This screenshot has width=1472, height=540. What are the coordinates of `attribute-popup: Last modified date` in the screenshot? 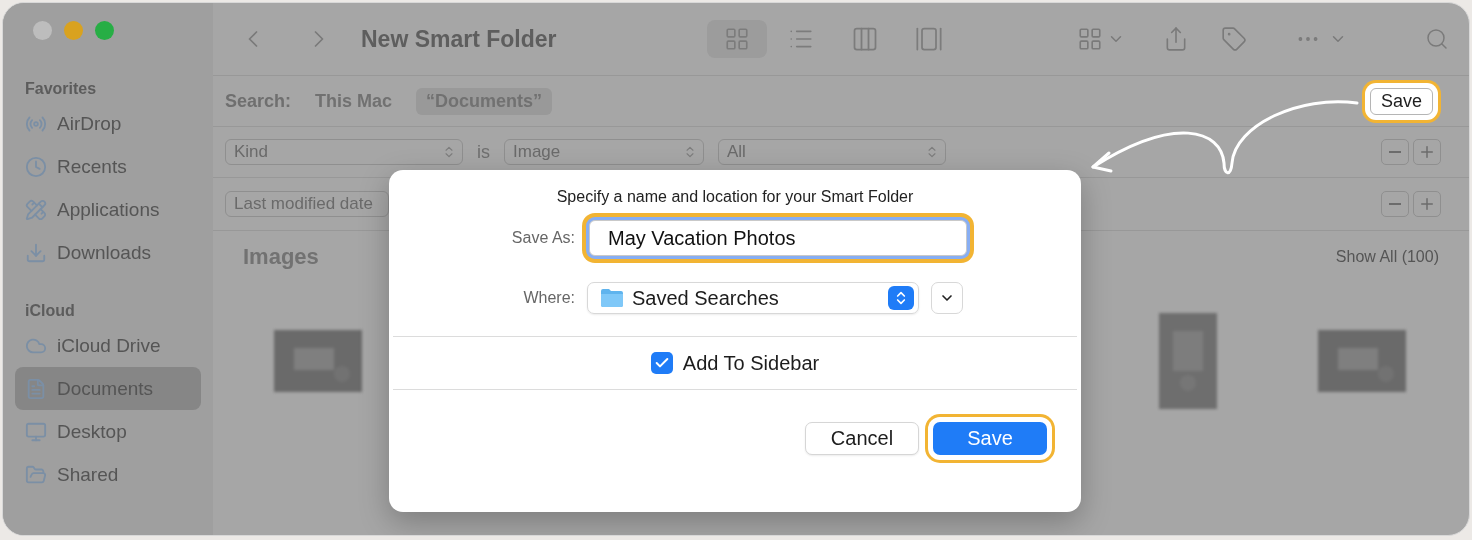 It's located at (307, 204).